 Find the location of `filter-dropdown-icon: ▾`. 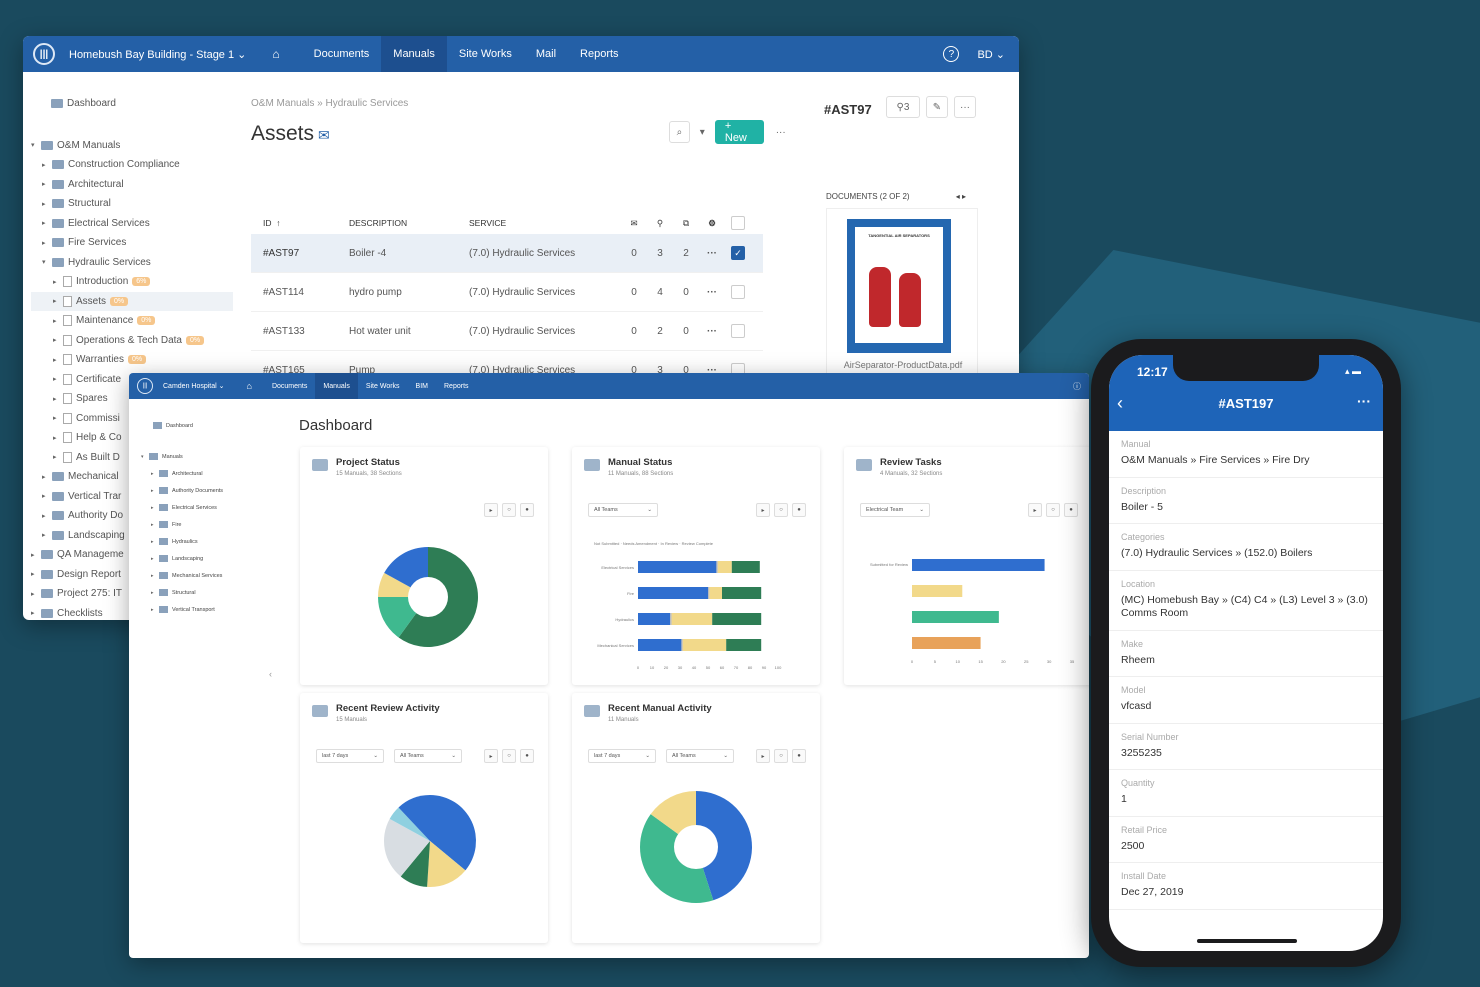

filter-dropdown-icon: ▾ is located at coordinates (702, 132).